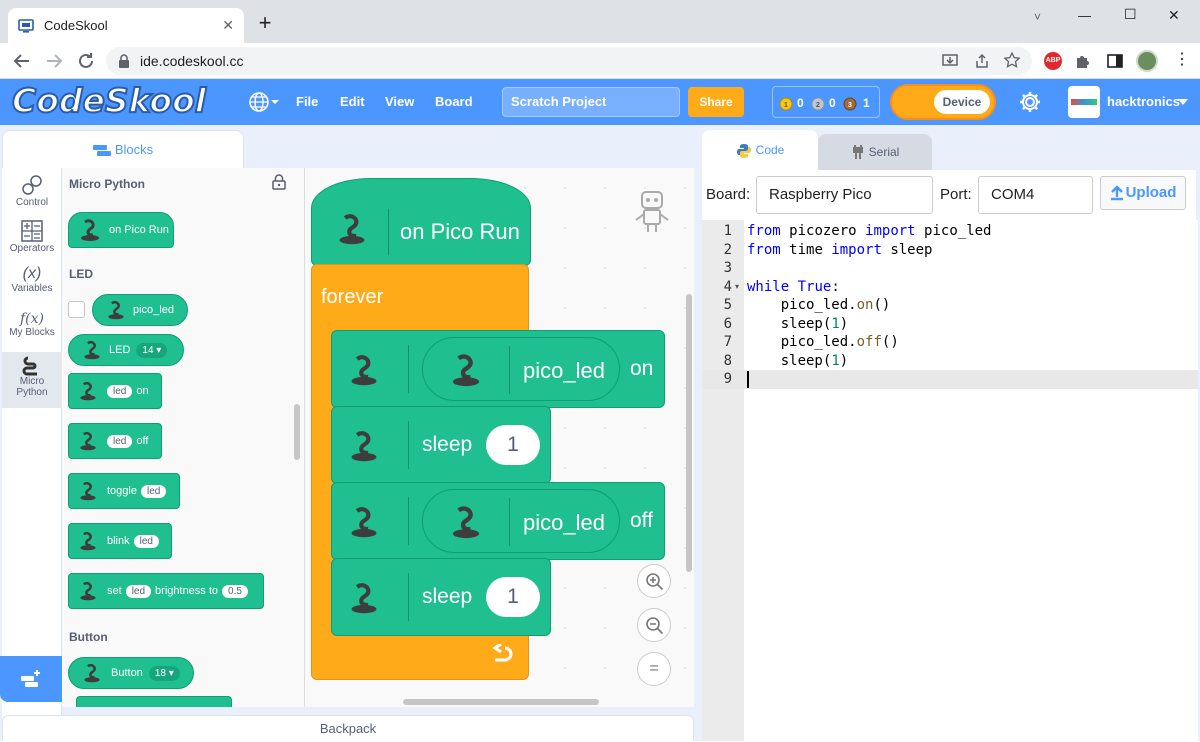 Image resolution: width=1200 pixels, height=742 pixels. I want to click on pico-led-reporter-label: pico_led, so click(564, 522).